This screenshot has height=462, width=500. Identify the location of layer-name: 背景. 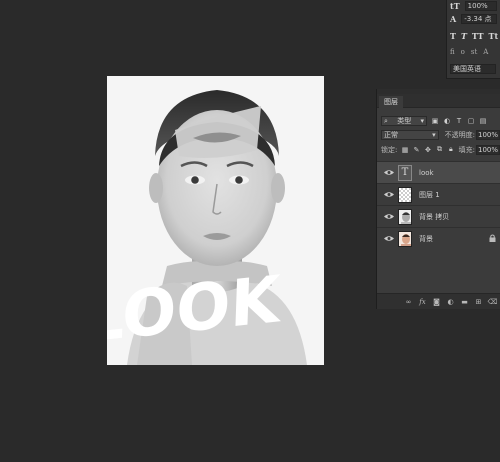
(426, 238).